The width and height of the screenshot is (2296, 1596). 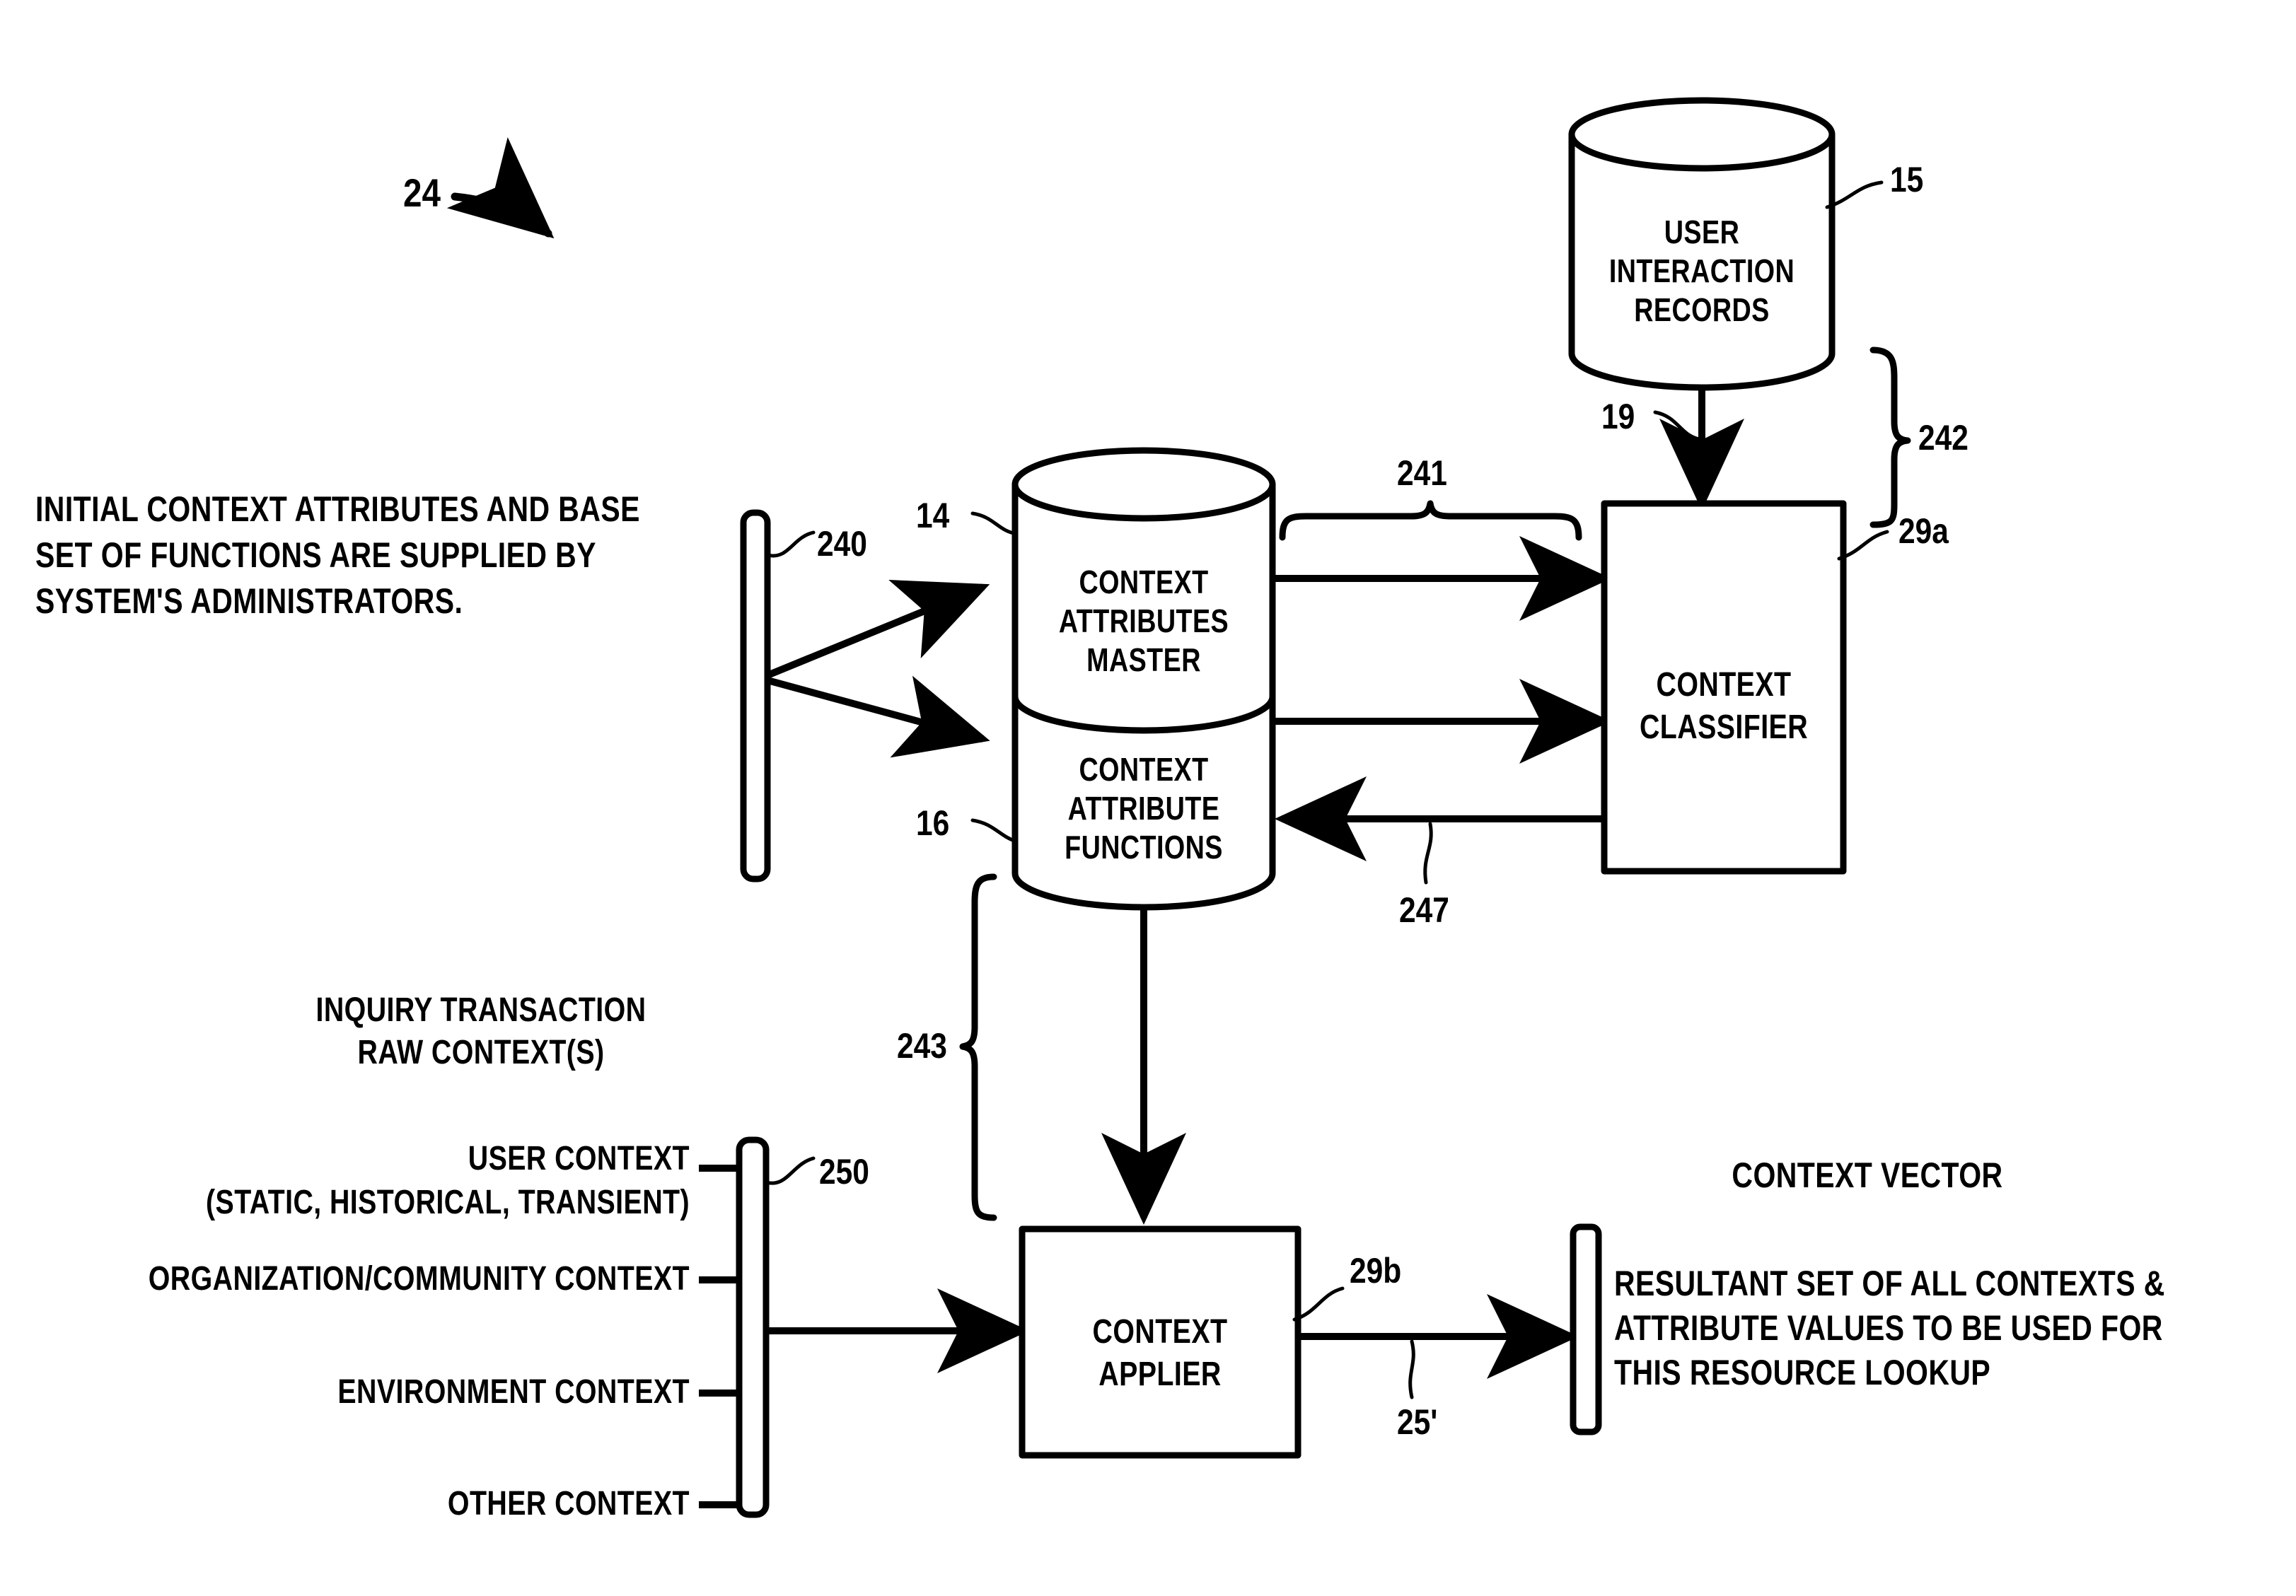 I want to click on inquiry-heading-line2: RAW CONTEXT(S), so click(x=481, y=1052).